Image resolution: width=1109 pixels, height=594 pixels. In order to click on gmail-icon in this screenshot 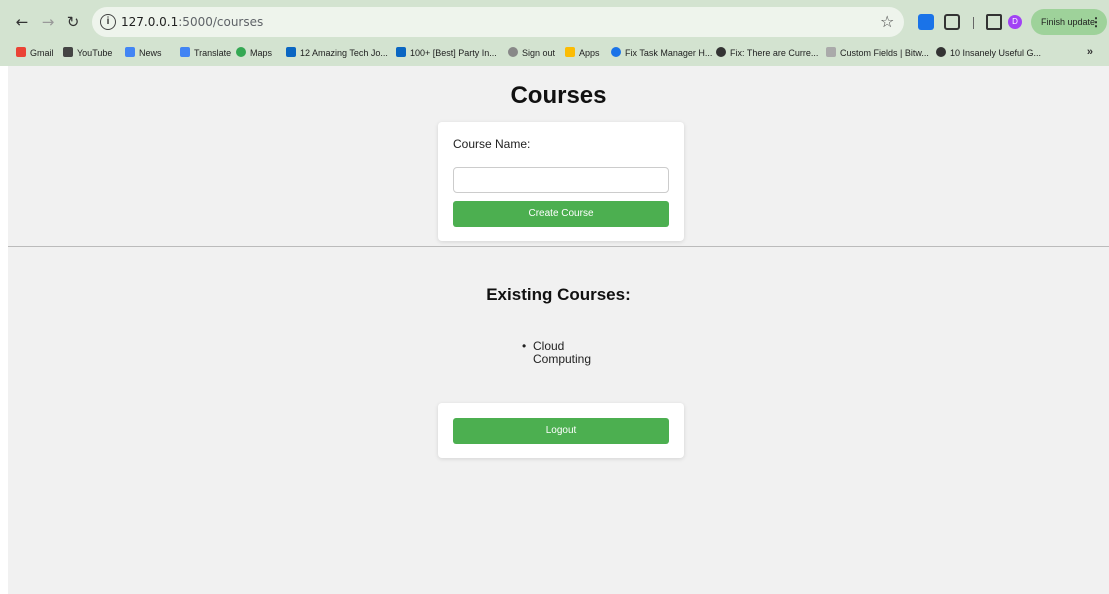, I will do `click(21, 52)`.